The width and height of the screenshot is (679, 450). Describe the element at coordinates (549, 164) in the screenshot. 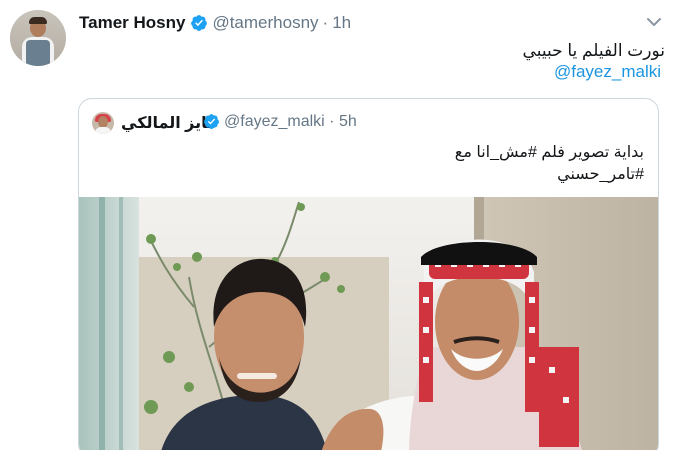

I see `quoted-tweet-text: بداية تصوير فلم #مش_انا مع #تامر_حسني` at that location.